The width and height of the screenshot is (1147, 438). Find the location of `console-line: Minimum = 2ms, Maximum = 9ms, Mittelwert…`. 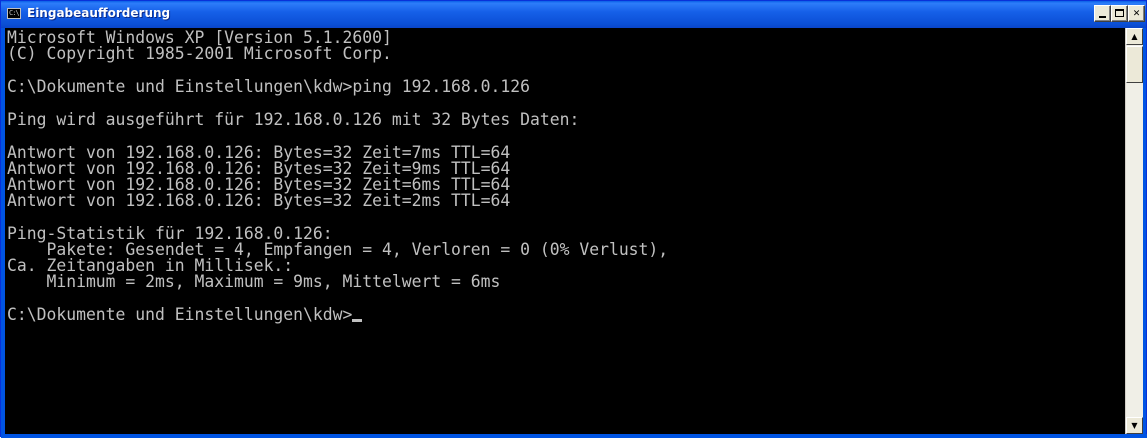

console-line: Minimum = 2ms, Maximum = 9ms, Mittelwert… is located at coordinates (254, 281).